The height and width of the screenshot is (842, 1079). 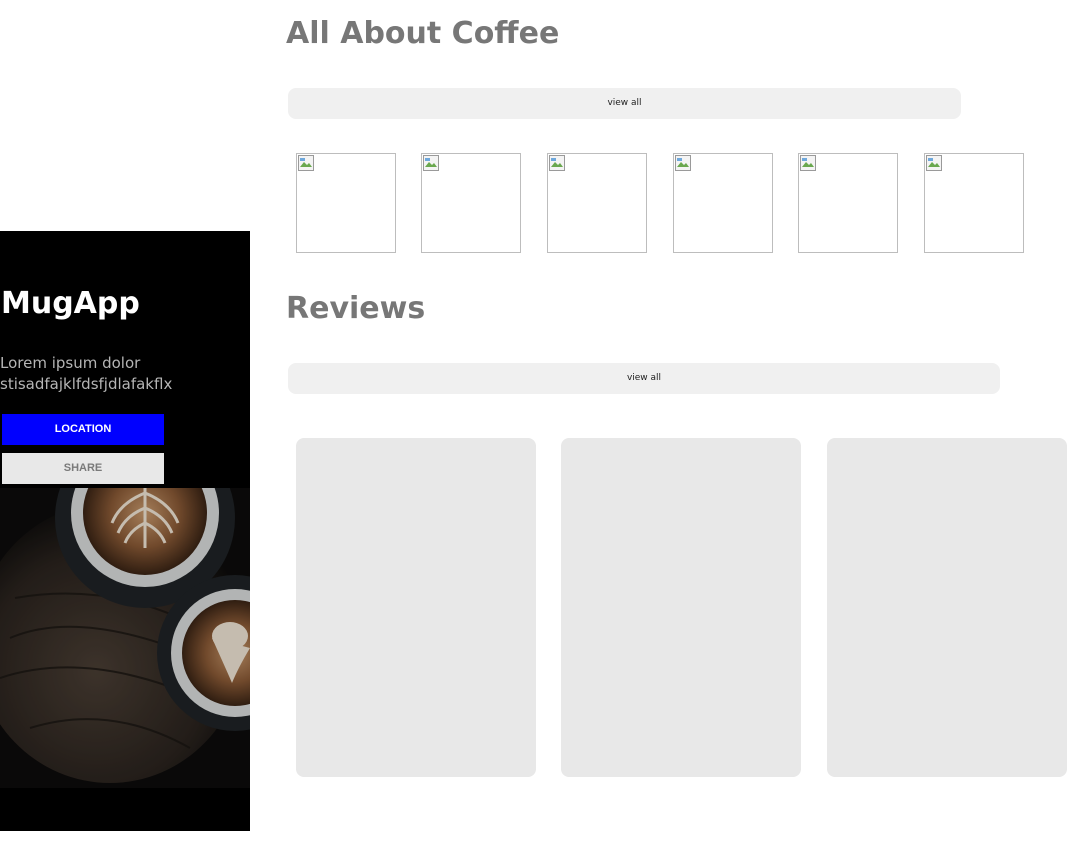 What do you see at coordinates (624, 103) in the screenshot?
I see `coffee-view-all-button: view all` at bounding box center [624, 103].